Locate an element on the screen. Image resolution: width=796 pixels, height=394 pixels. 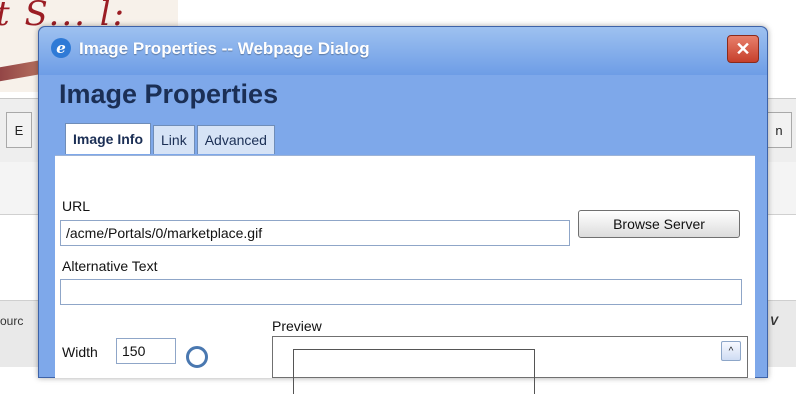
preview-label: Preview is located at coordinates (297, 326).